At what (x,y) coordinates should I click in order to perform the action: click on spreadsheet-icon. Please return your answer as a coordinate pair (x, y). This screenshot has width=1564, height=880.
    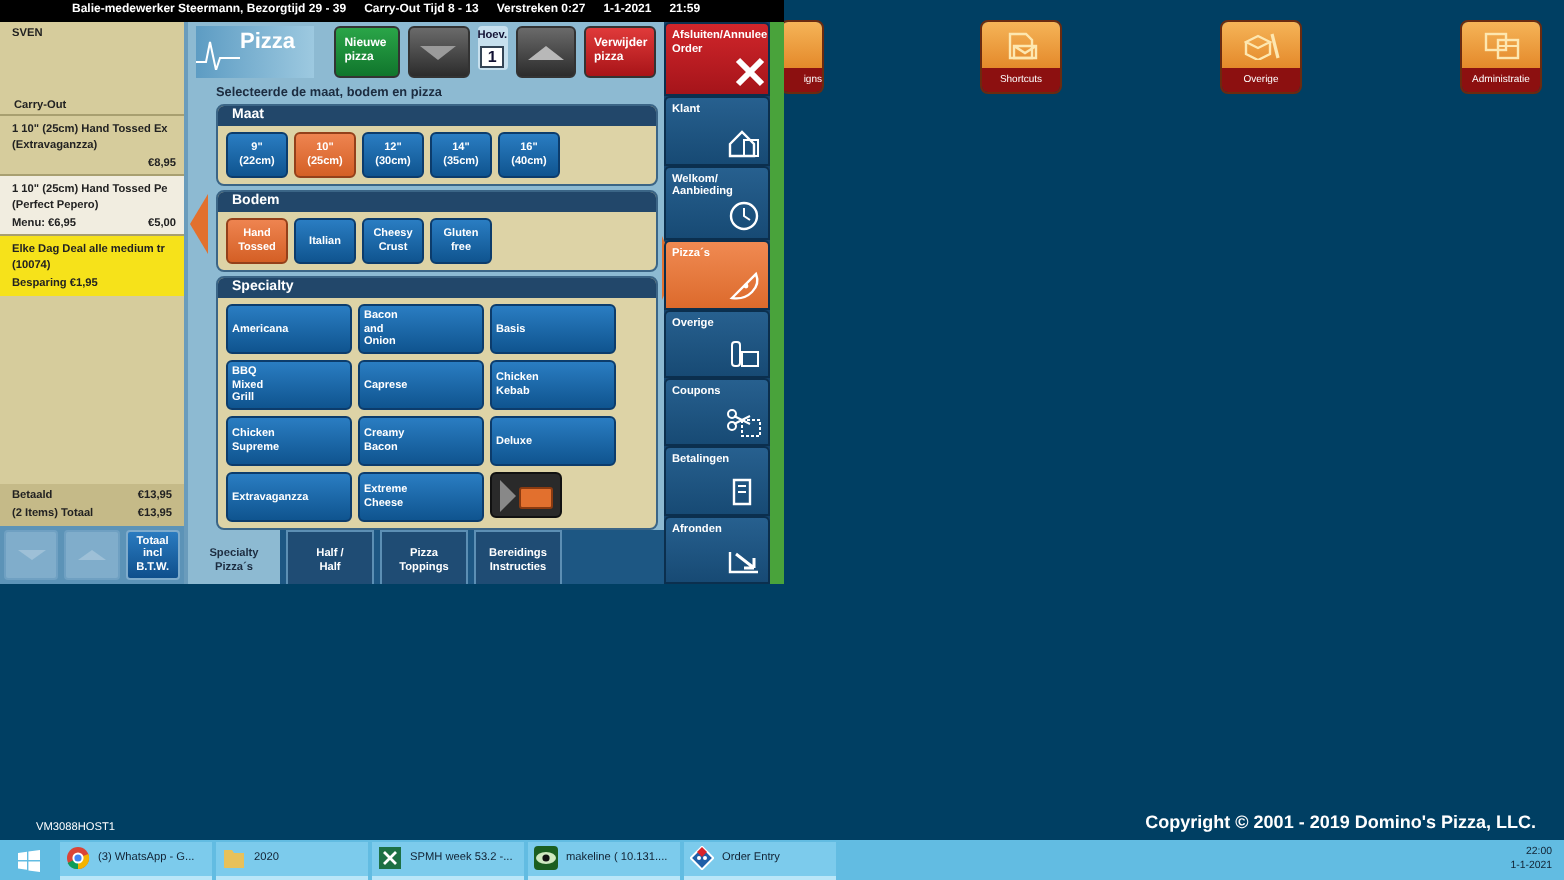
    Looking at the image, I should click on (390, 858).